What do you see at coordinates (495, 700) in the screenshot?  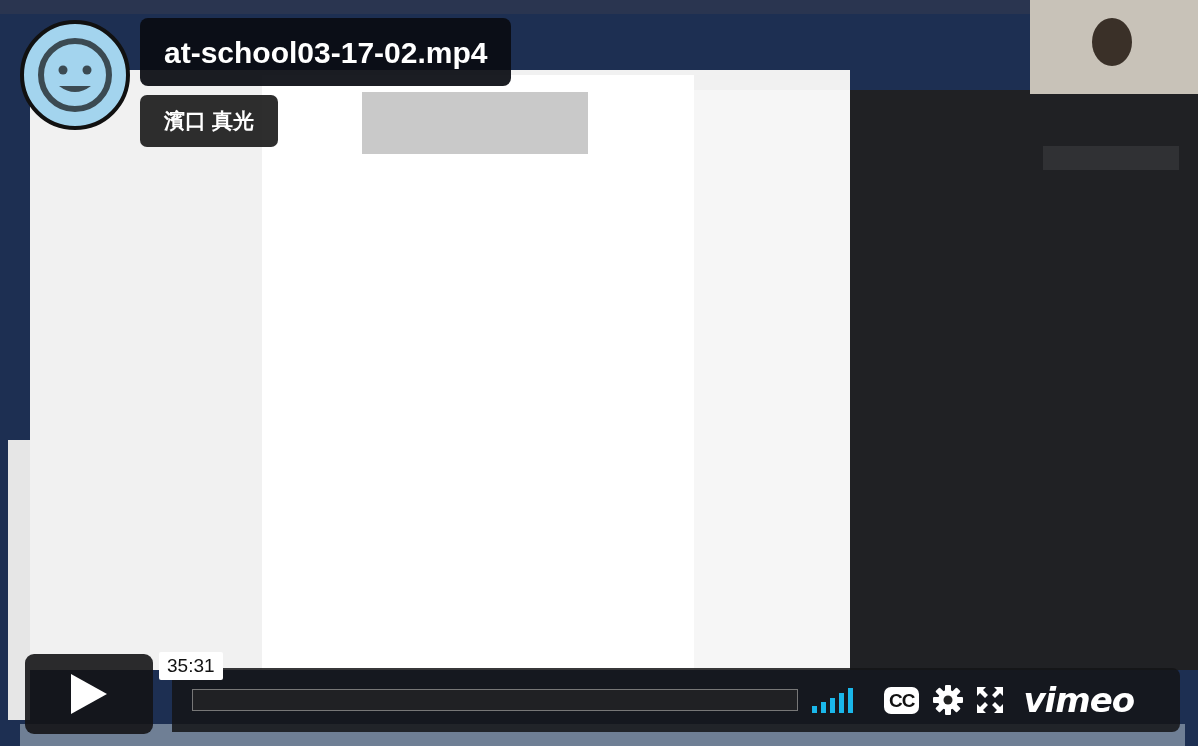 I see `progress-track` at bounding box center [495, 700].